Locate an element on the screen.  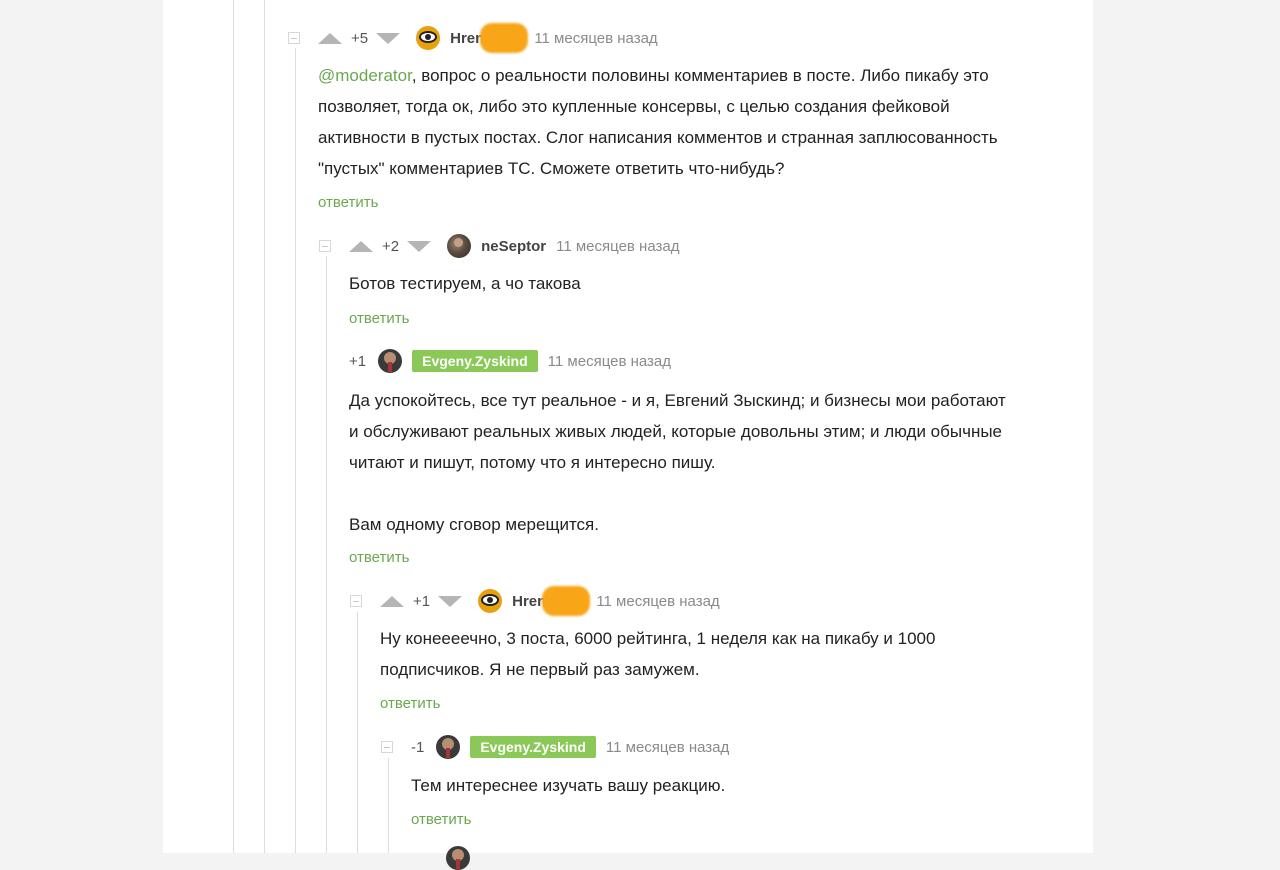
comment-header: +5 HrenV 11 месяцев назад is located at coordinates (473, 38).